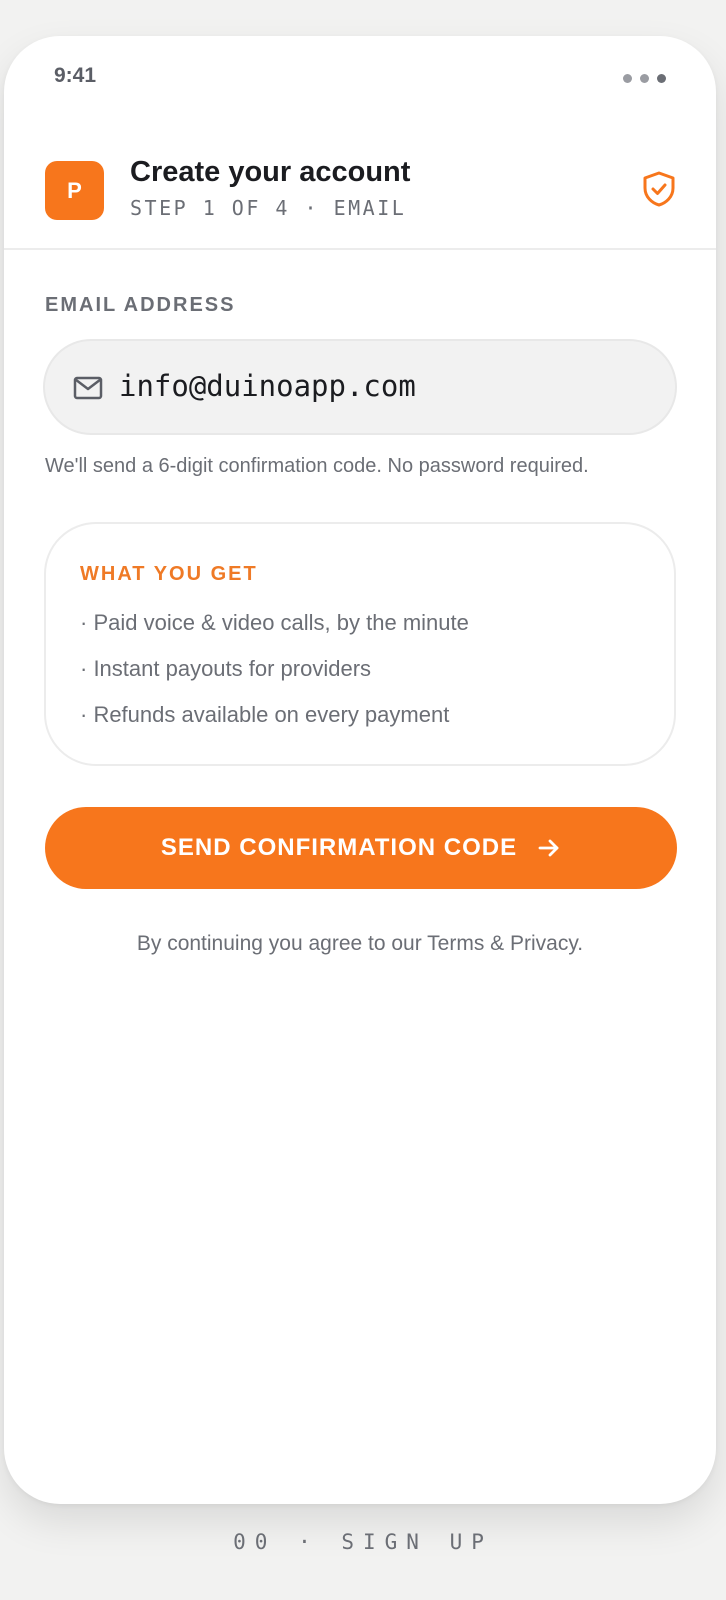 The width and height of the screenshot is (726, 1600). I want to click on more-dots-icon, so click(644, 78).